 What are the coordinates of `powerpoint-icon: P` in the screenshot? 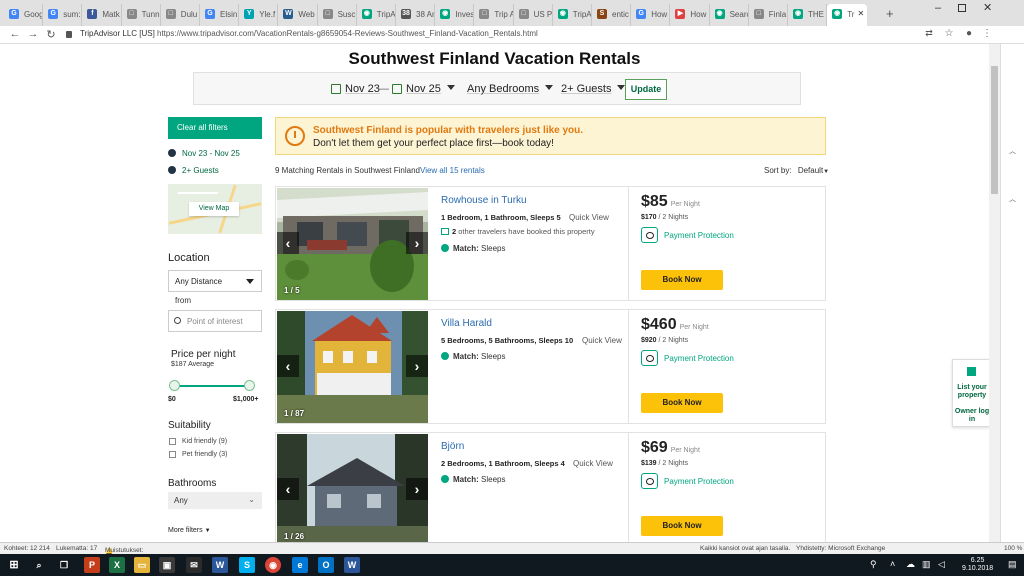 It's located at (92, 565).